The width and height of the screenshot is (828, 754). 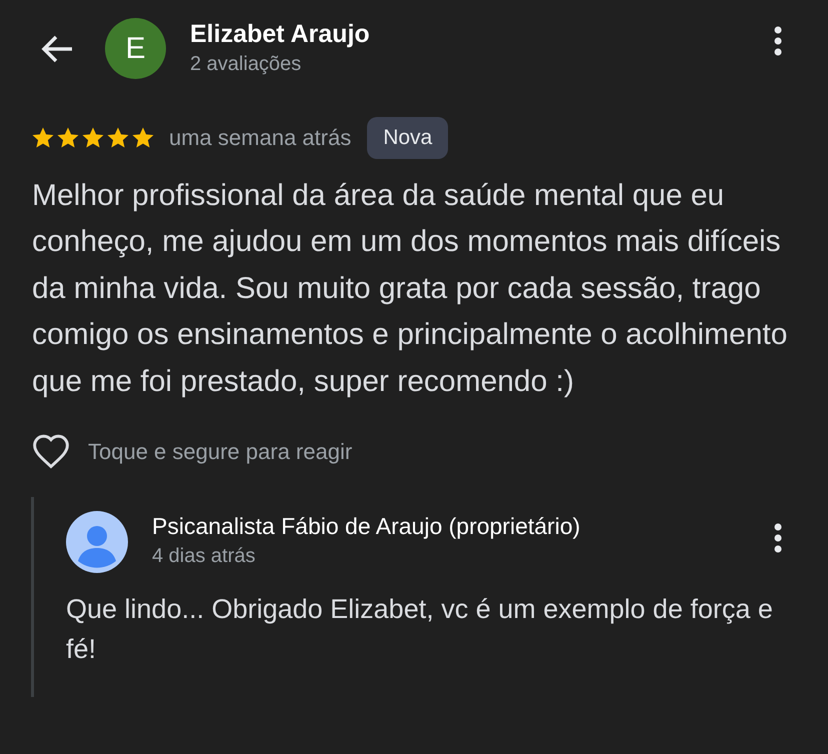 I want to click on avatar: E, so click(x=135, y=48).